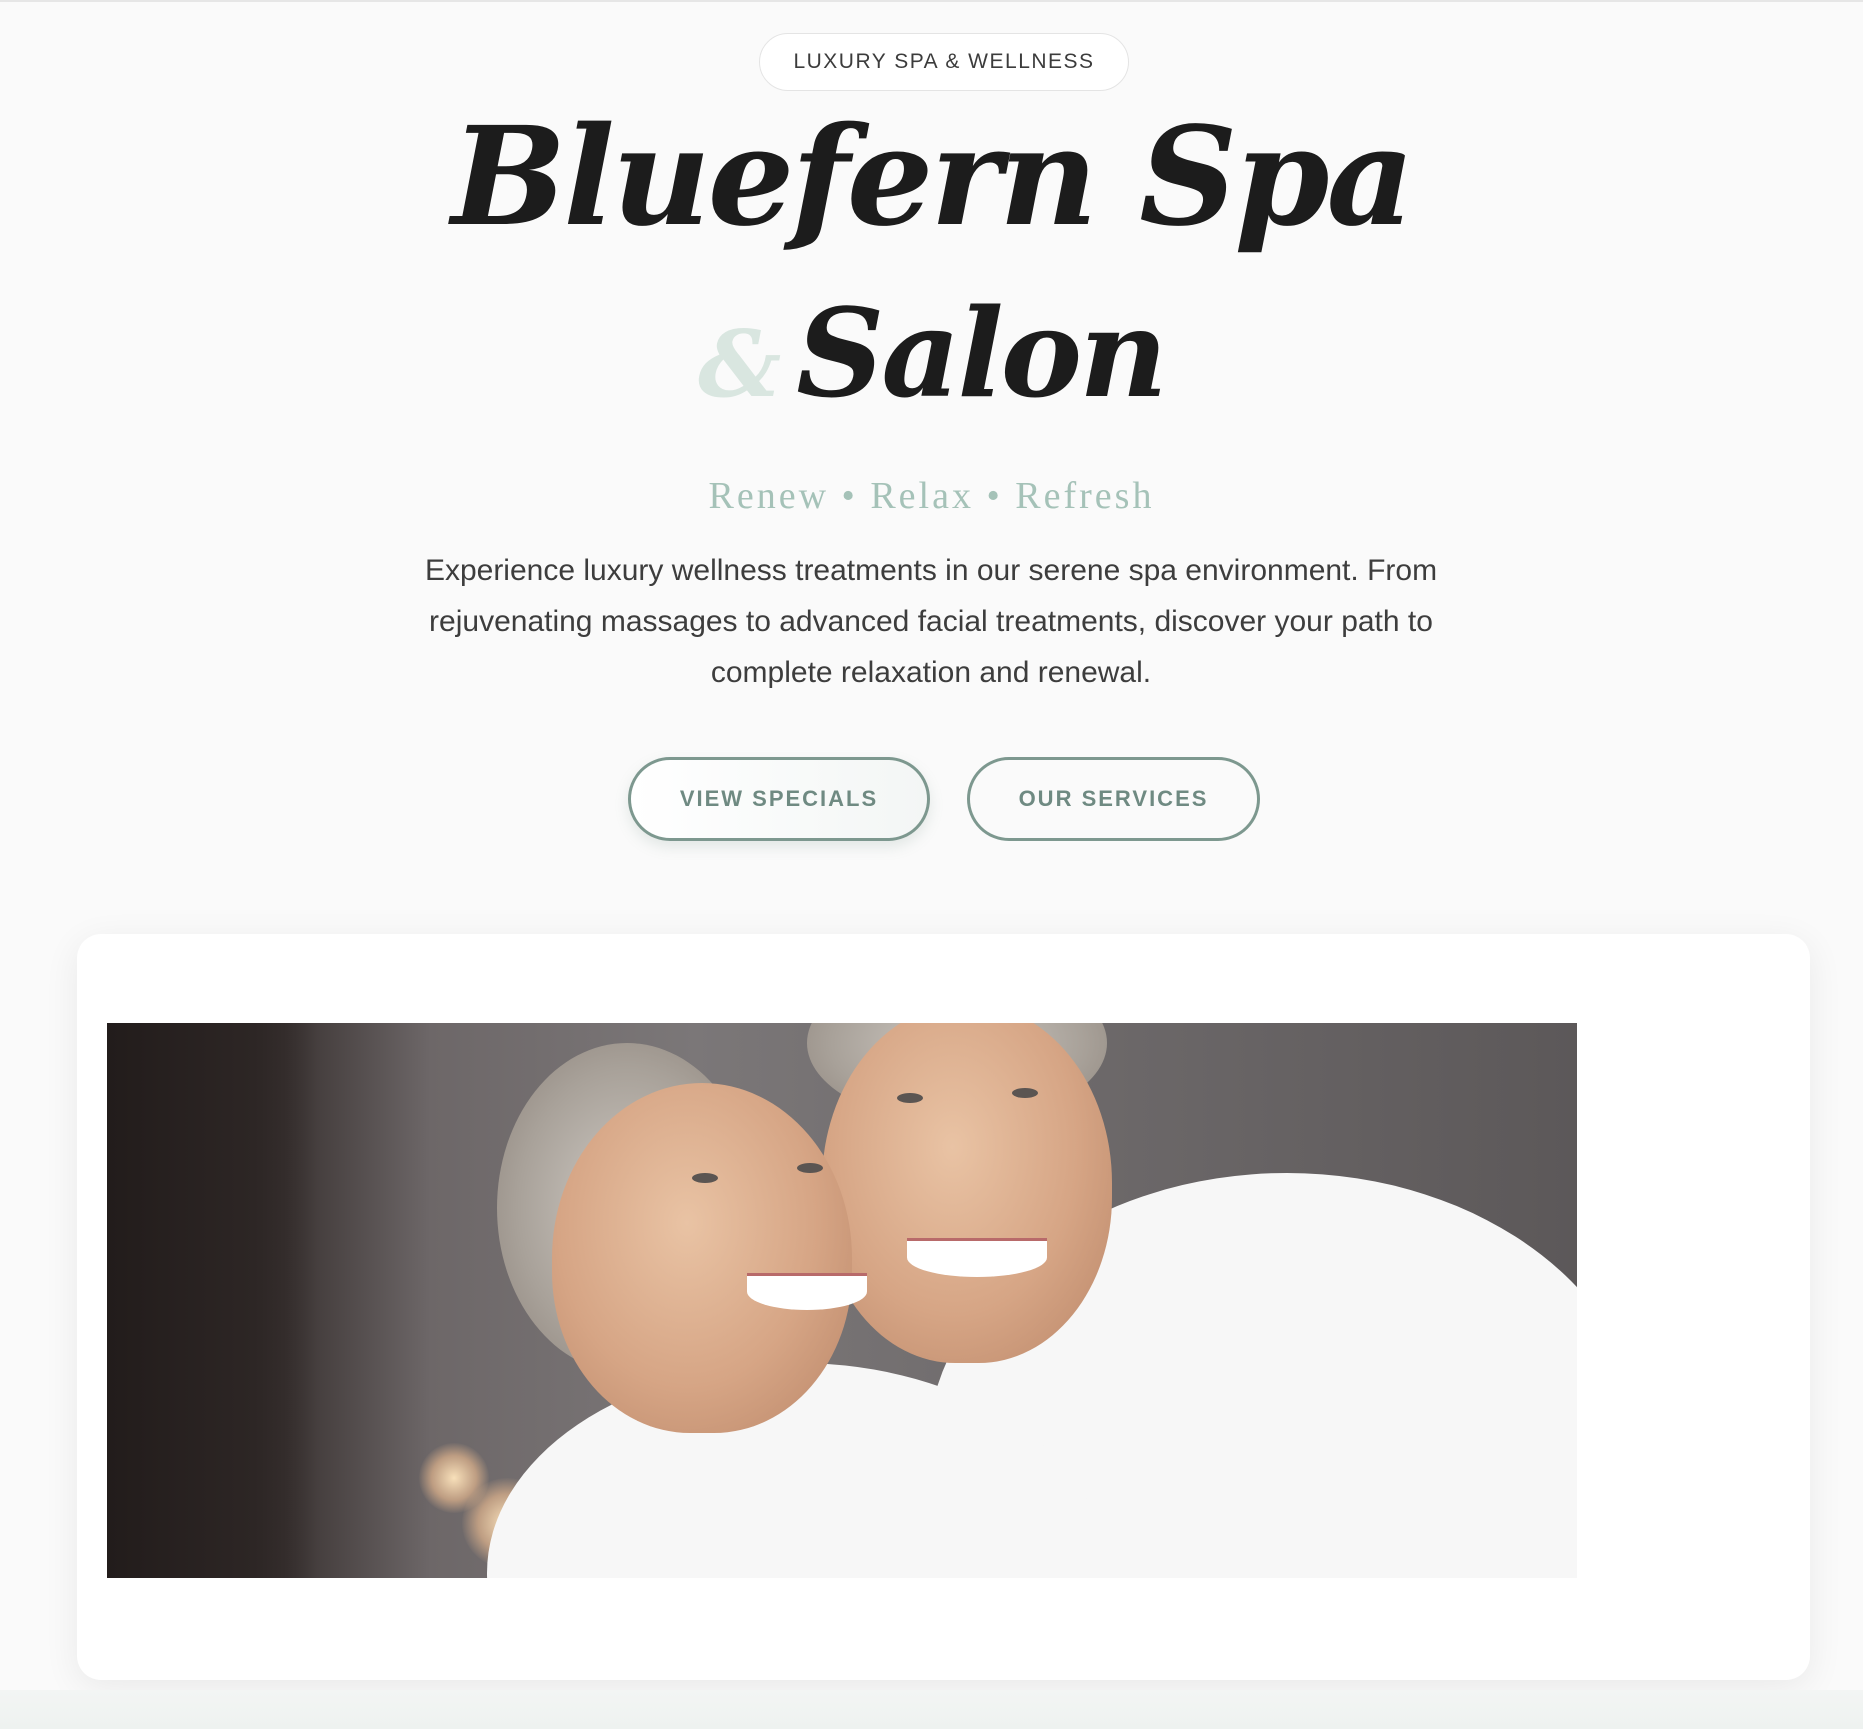 The image size is (1863, 1729). I want to click on title-ampersand: &, so click(739, 364).